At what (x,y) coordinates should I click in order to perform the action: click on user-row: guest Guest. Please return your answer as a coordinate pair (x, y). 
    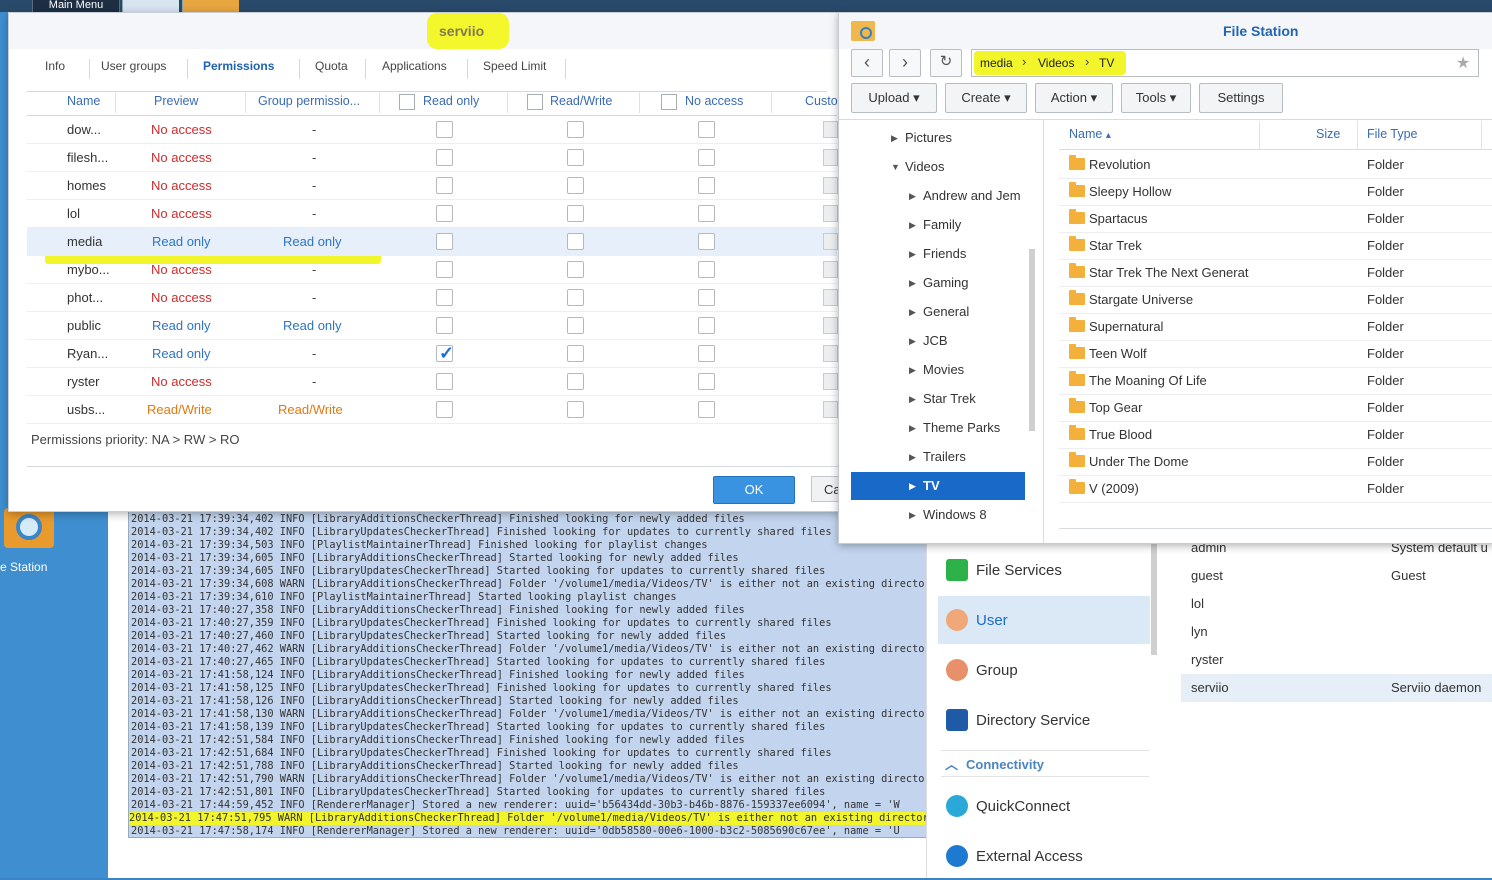
    Looking at the image, I should click on (1336, 576).